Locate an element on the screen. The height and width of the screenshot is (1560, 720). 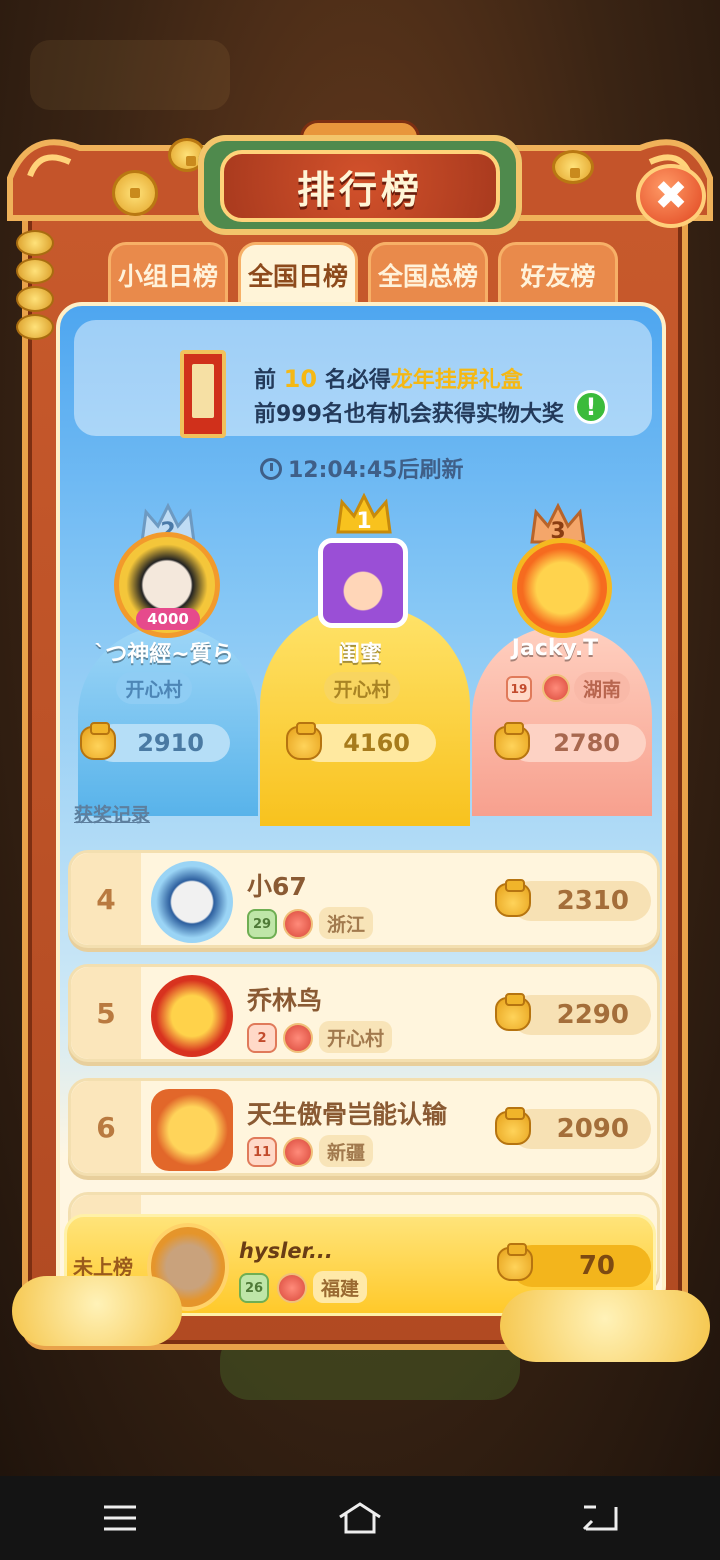
score-badge: 4000 is located at coordinates (168, 619).